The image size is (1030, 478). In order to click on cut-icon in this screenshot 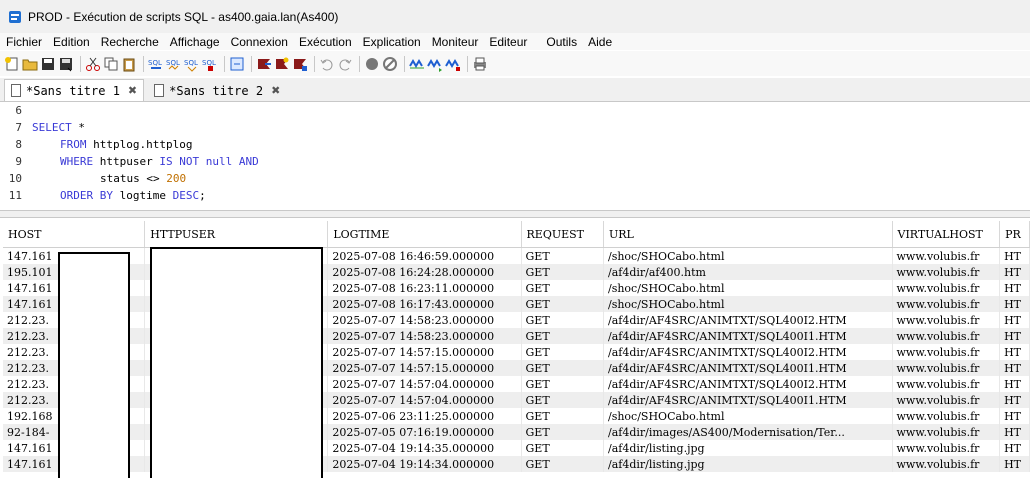, I will do `click(93, 64)`.